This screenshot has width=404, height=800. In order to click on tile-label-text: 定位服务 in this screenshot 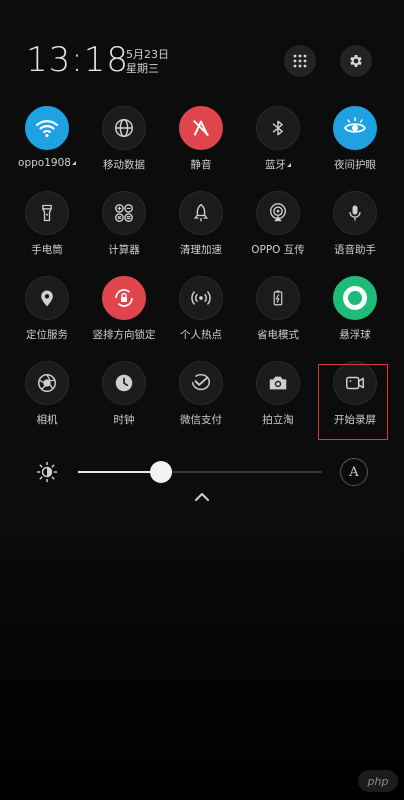, I will do `click(47, 335)`.